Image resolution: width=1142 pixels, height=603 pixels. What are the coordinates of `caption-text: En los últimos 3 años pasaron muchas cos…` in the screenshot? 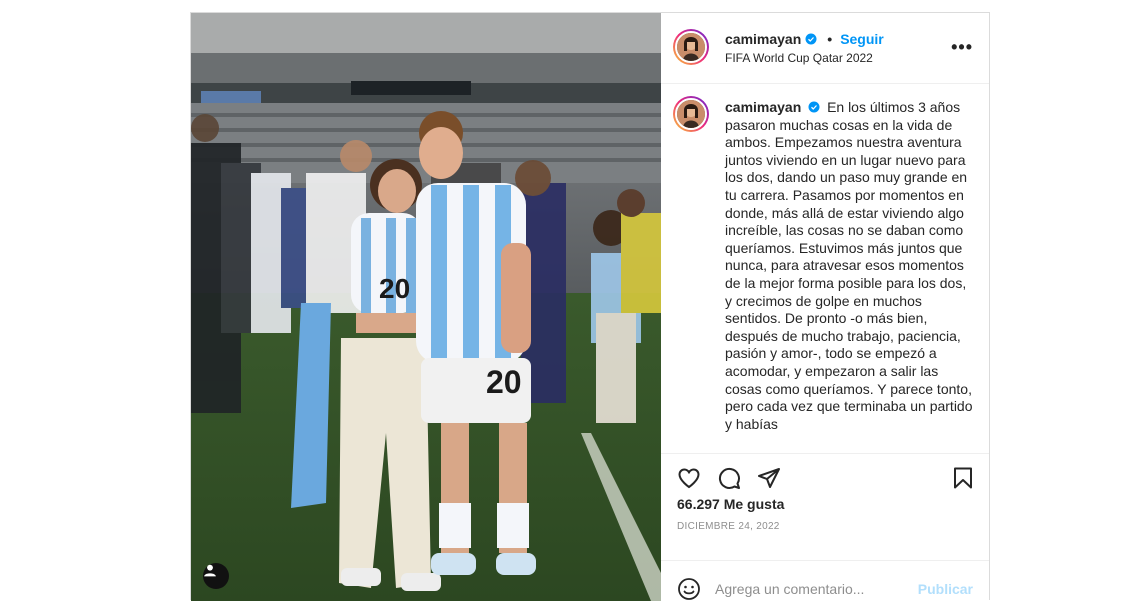 It's located at (849, 265).